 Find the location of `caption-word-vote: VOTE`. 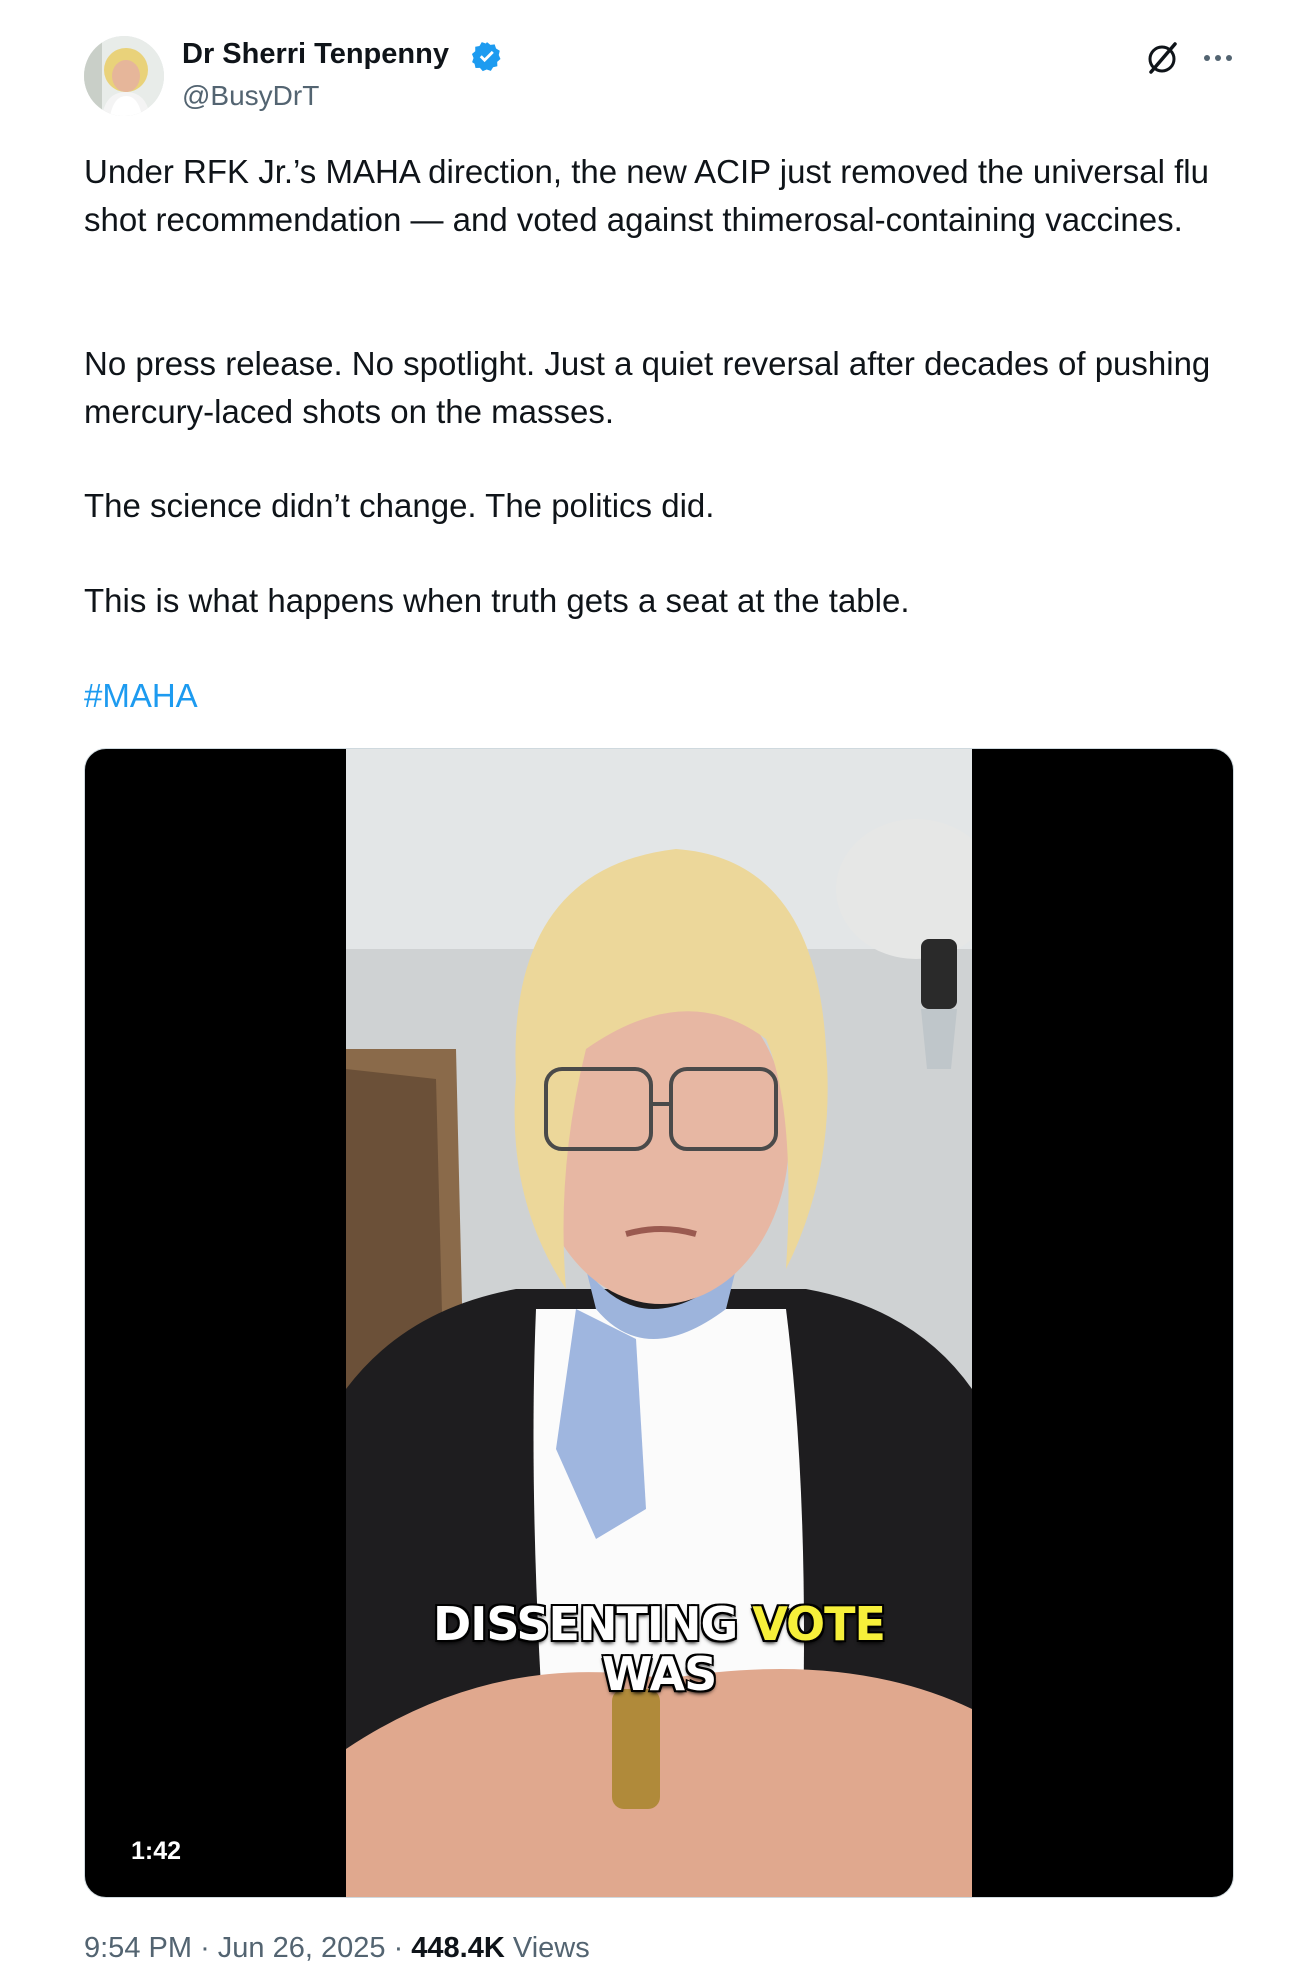

caption-word-vote: VOTE is located at coordinates (819, 1624).